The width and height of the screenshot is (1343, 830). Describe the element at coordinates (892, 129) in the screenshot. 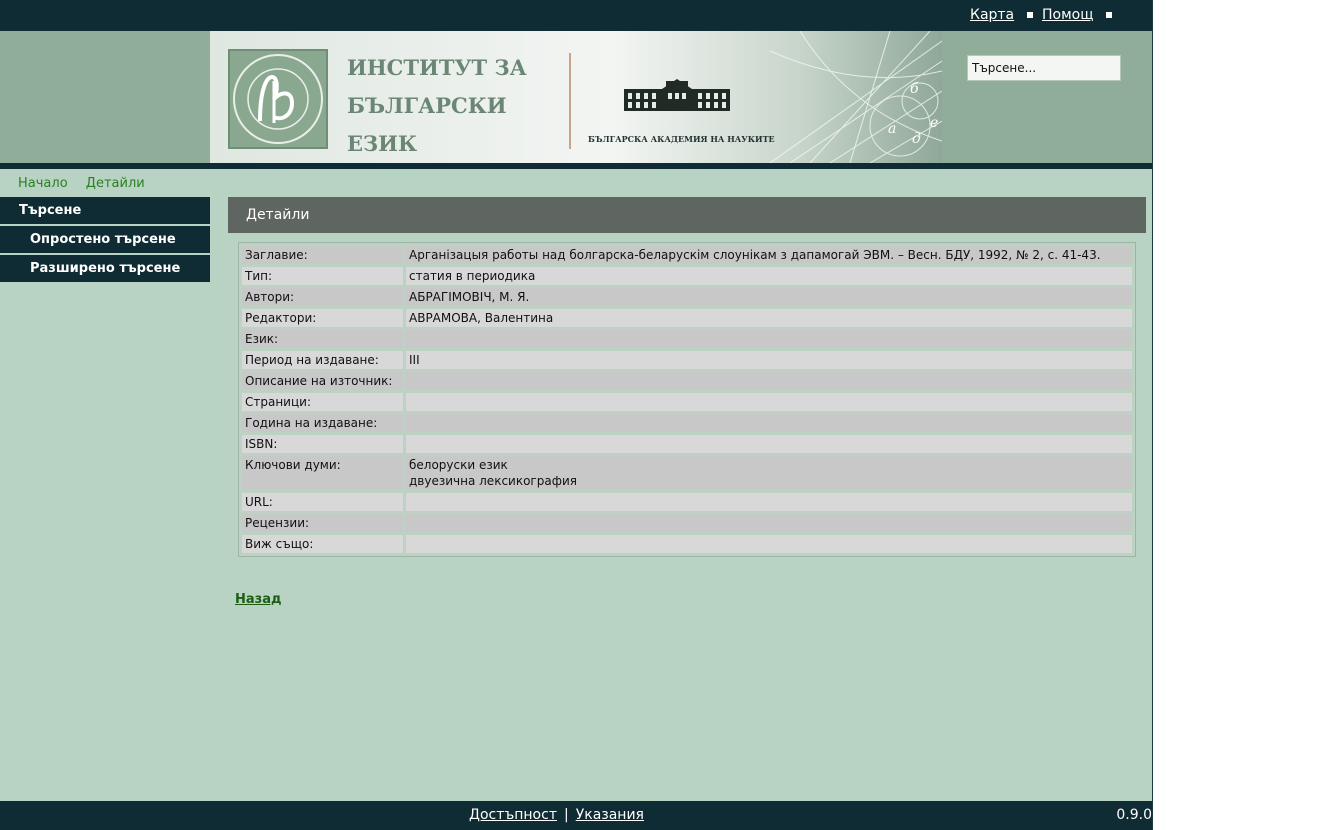

I see `svg-text: а` at that location.